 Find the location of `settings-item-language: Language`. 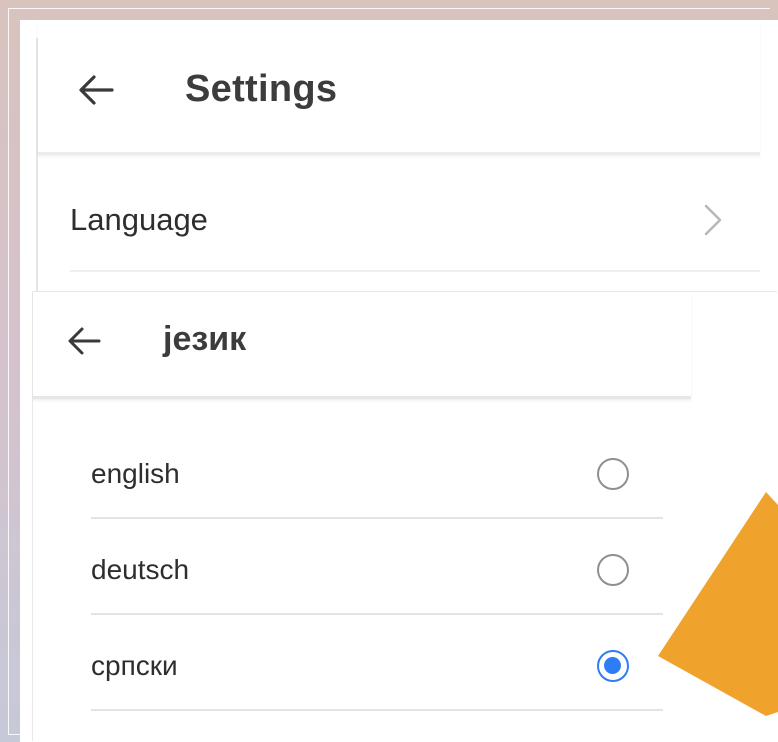

settings-item-language: Language is located at coordinates (415, 226).